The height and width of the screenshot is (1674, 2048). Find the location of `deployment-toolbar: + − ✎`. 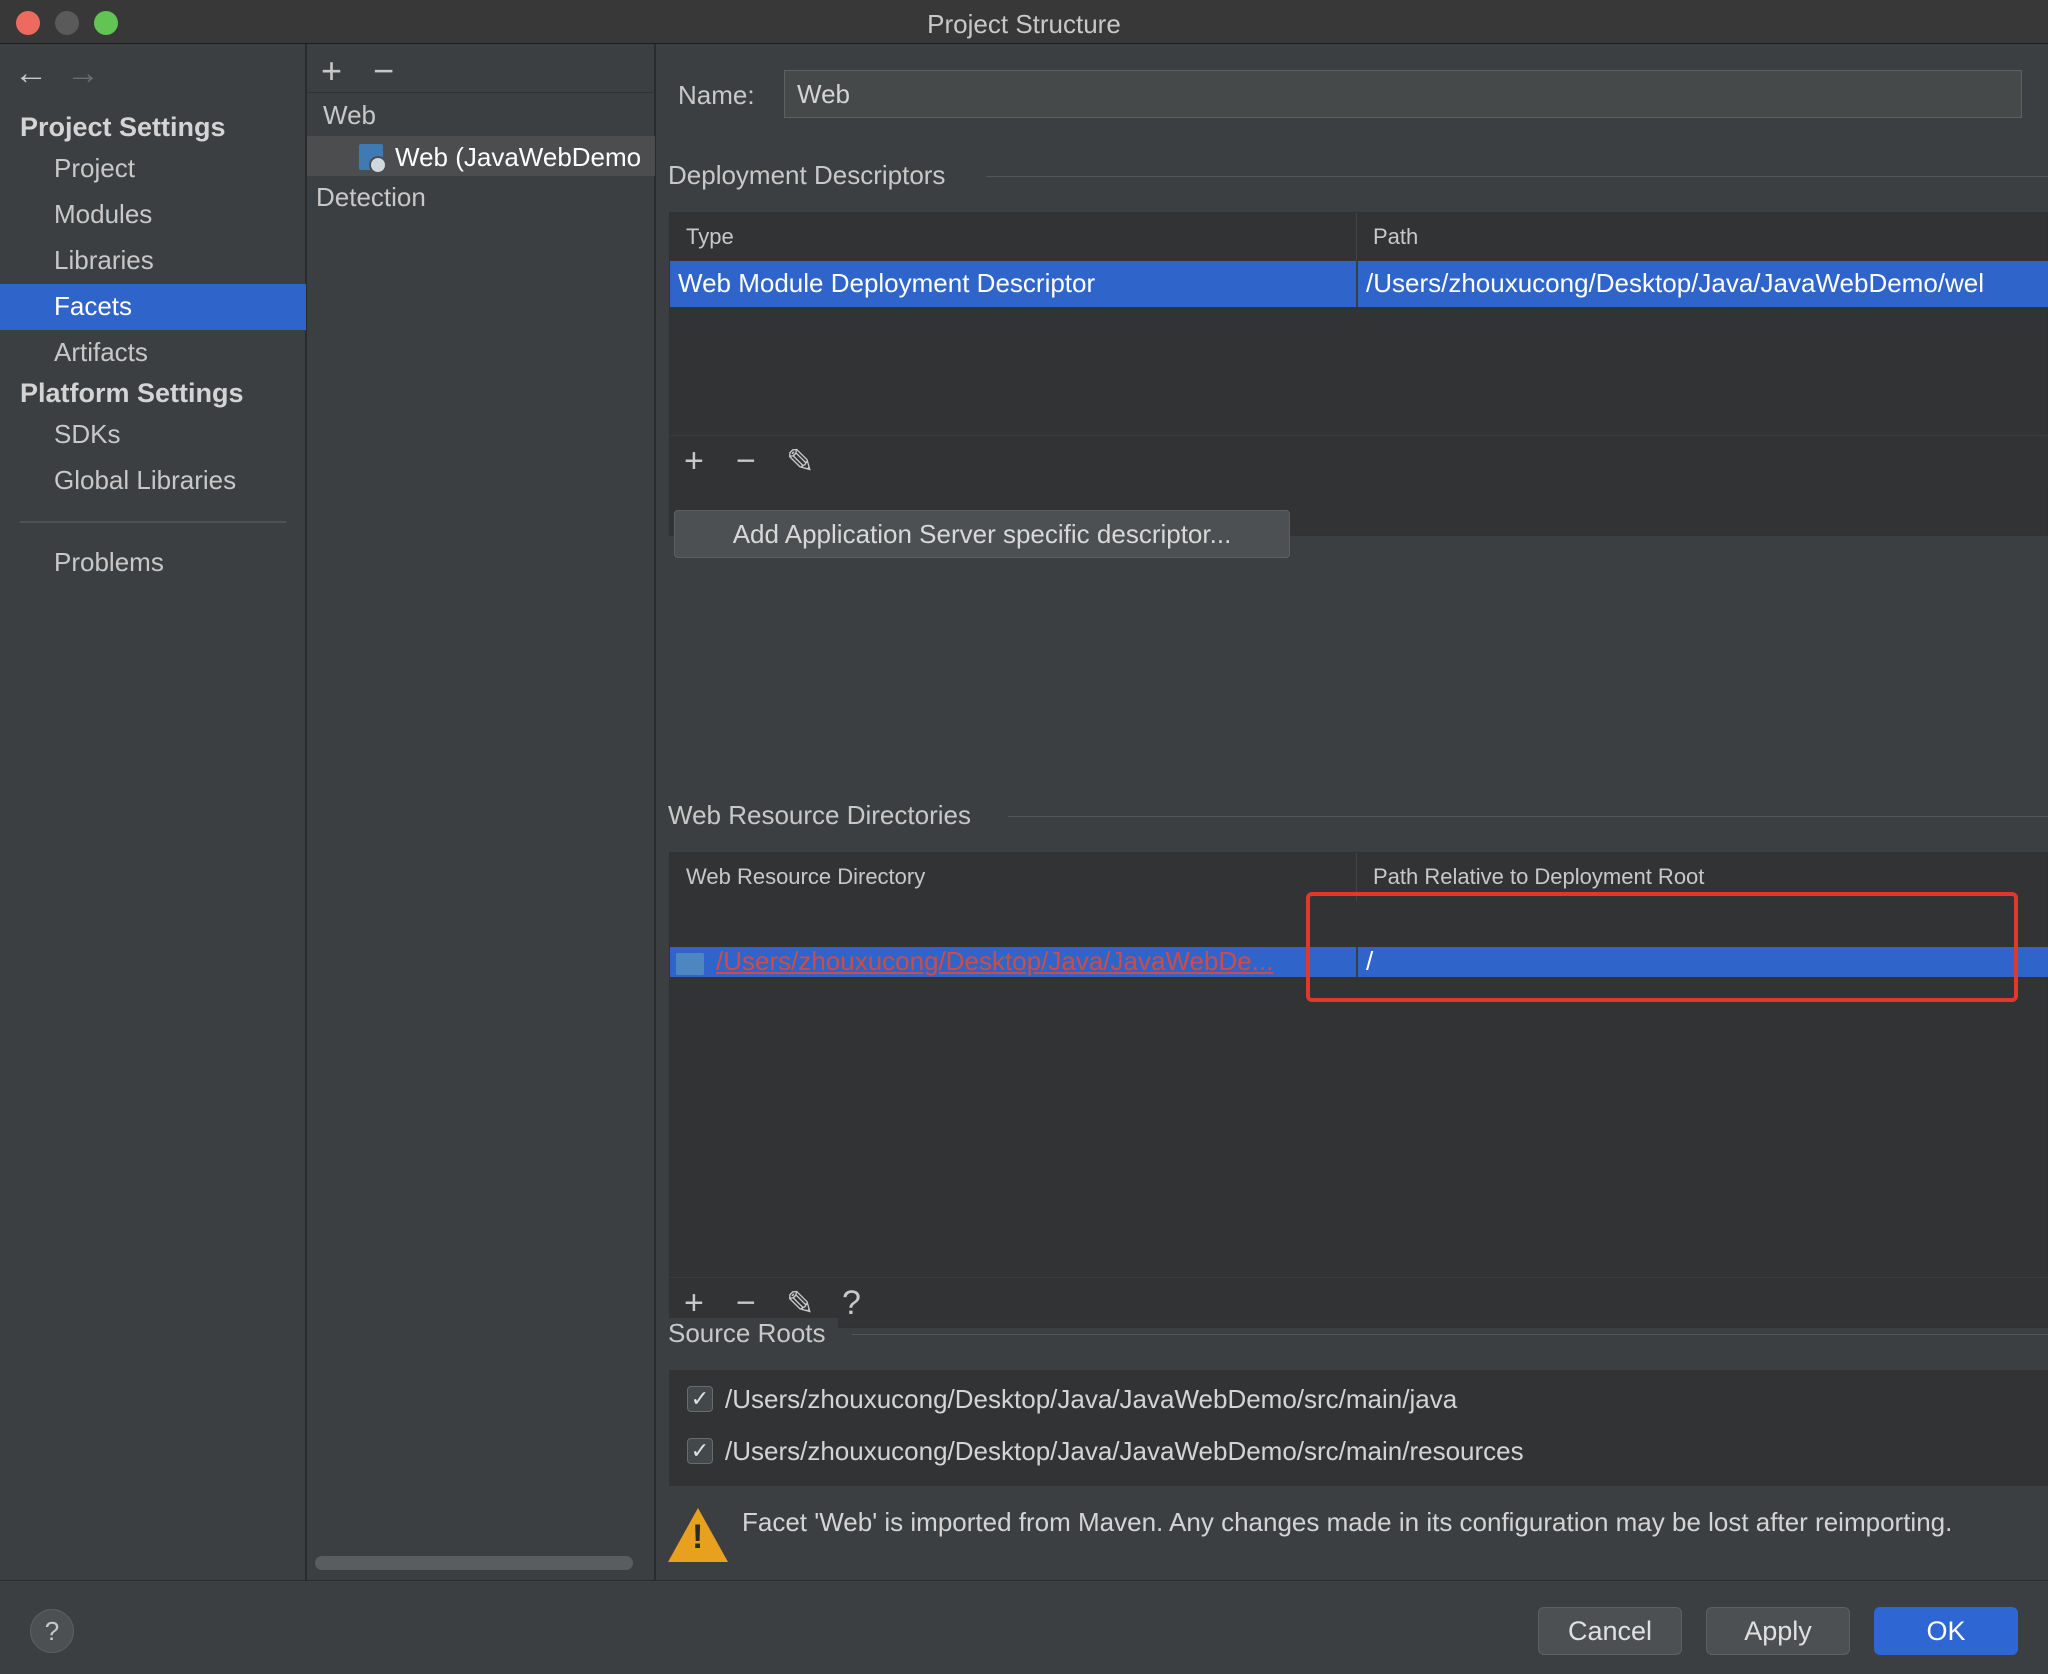

deployment-toolbar: + − ✎ is located at coordinates (1359, 460).